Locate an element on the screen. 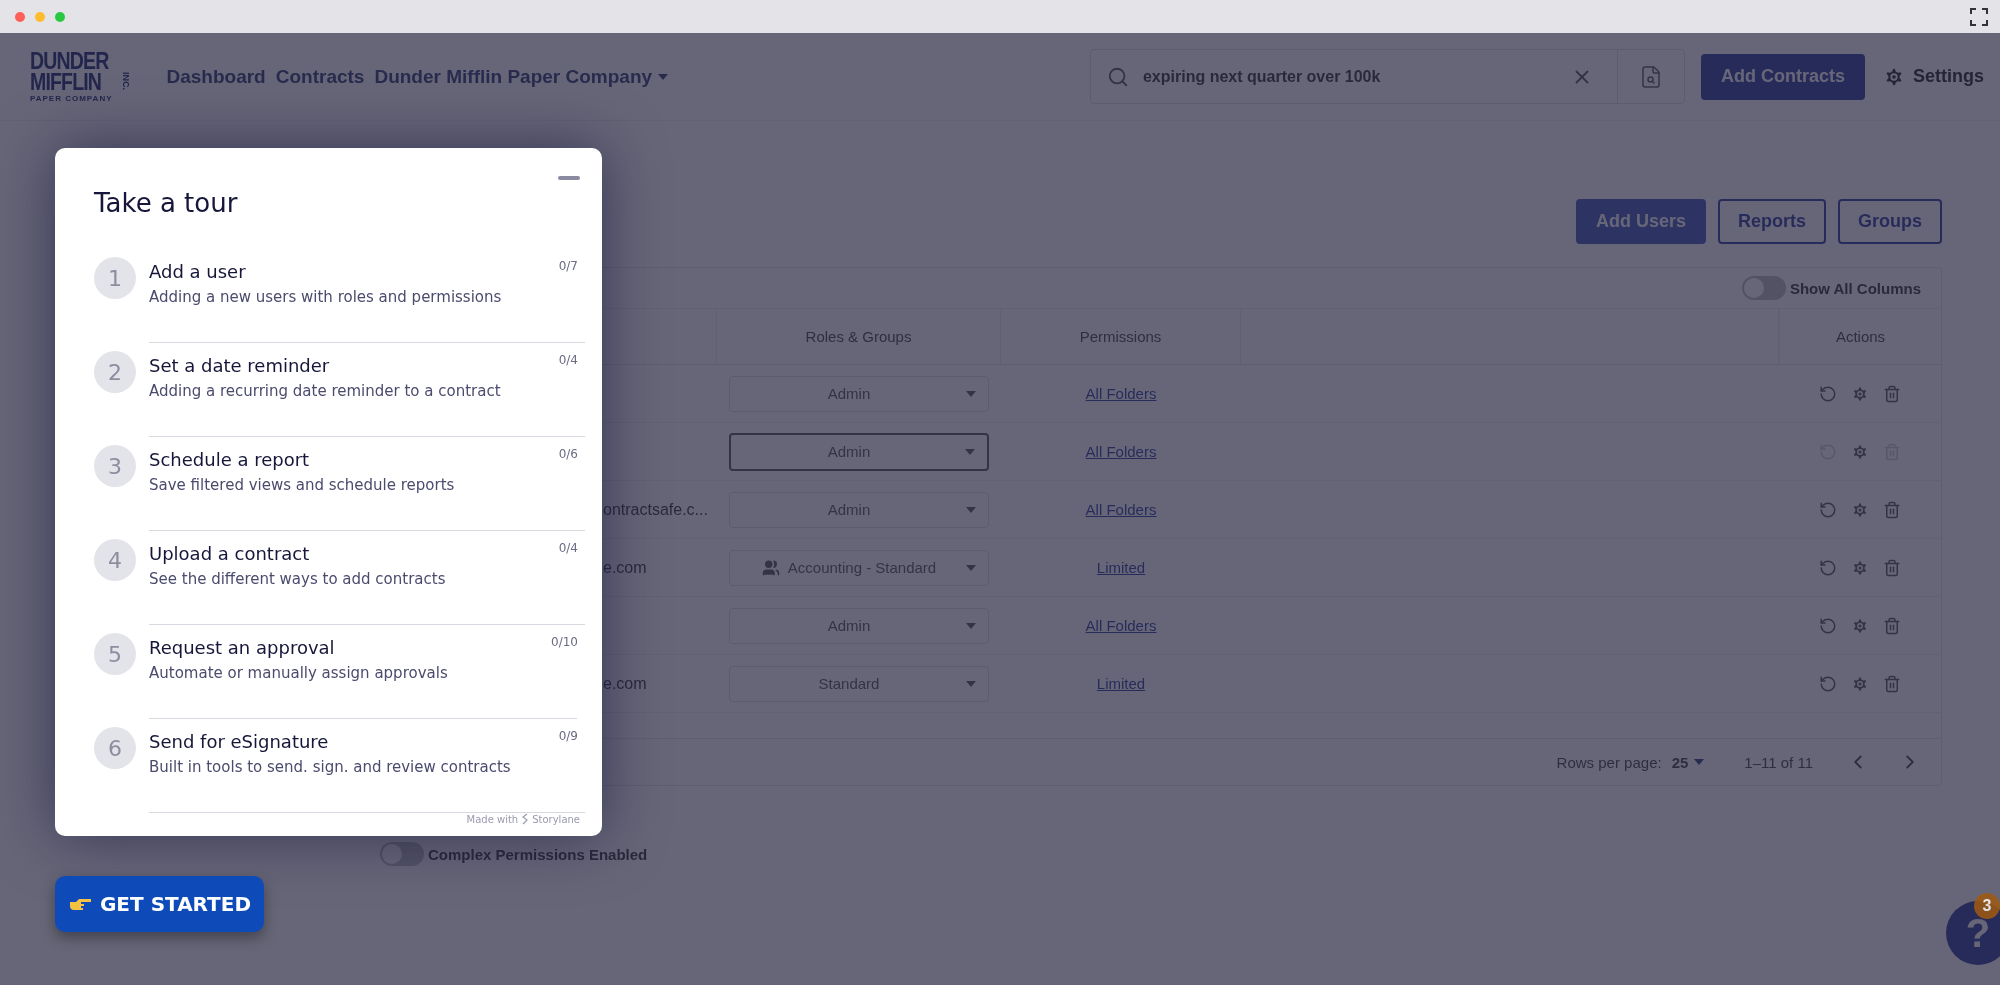  column-header: Permissions is located at coordinates (1120, 336).